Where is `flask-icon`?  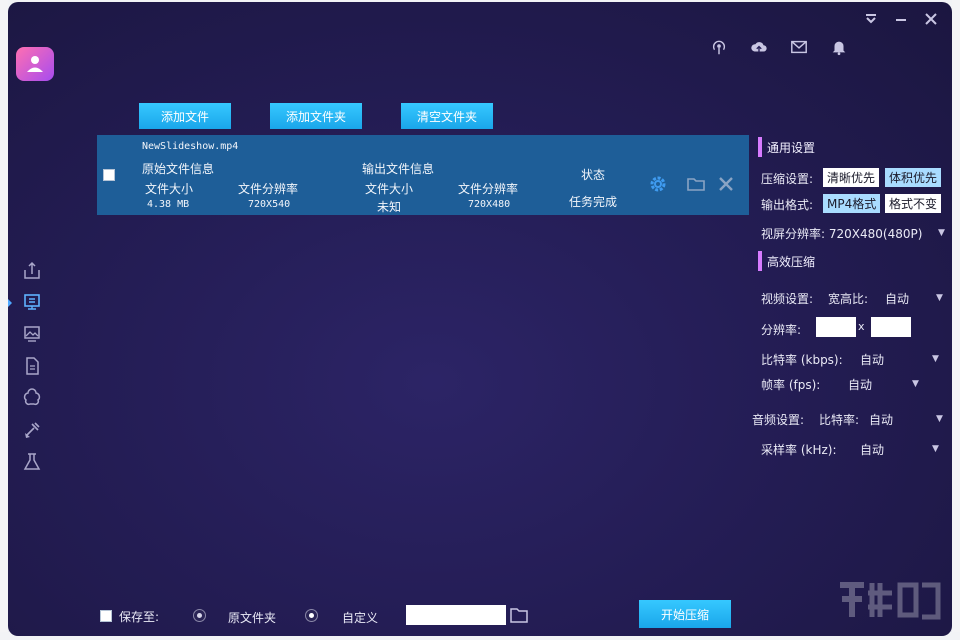
flask-icon is located at coordinates (32, 462).